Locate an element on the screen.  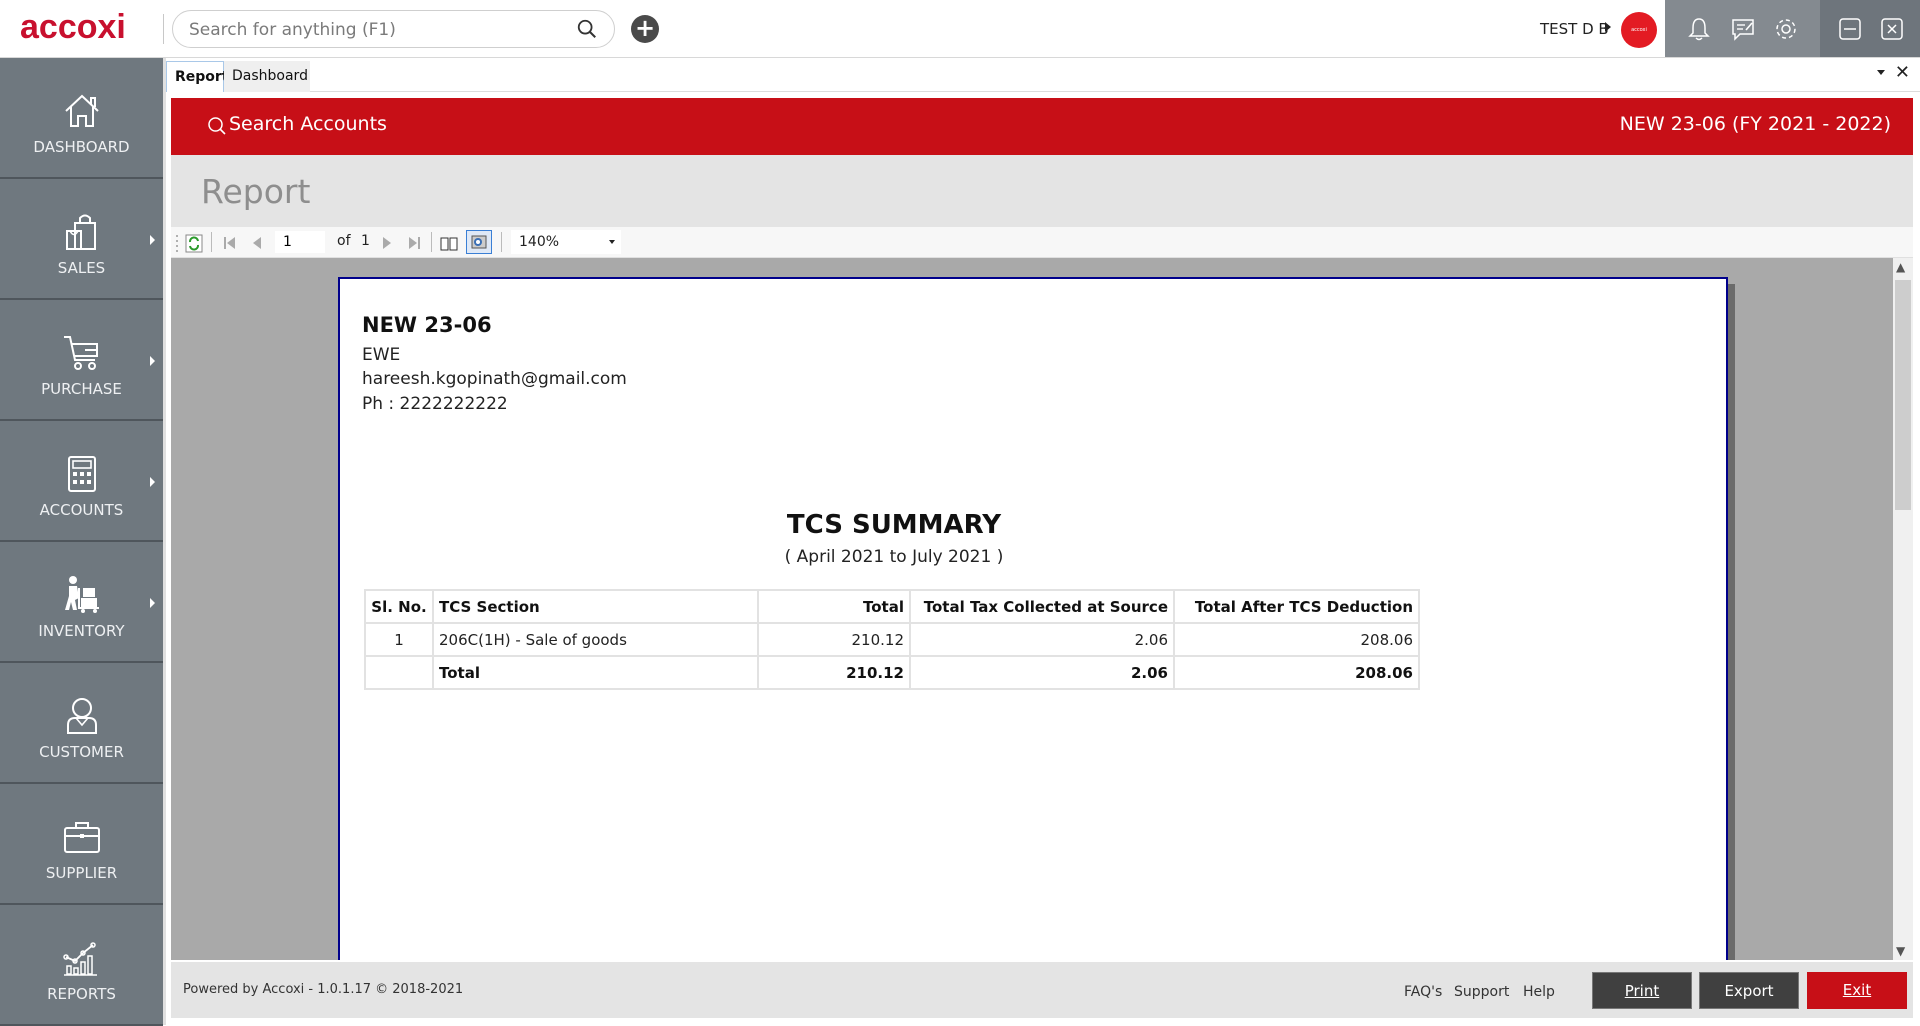
tab-list-dropdown-icon is located at coordinates (1881, 72).